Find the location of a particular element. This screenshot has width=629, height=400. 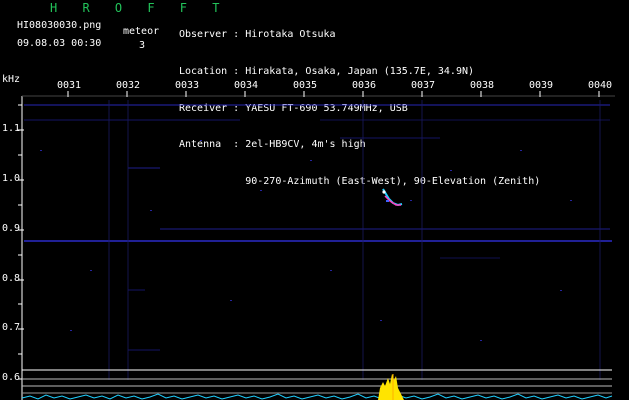

power-reference-lines is located at coordinates (317, 381).